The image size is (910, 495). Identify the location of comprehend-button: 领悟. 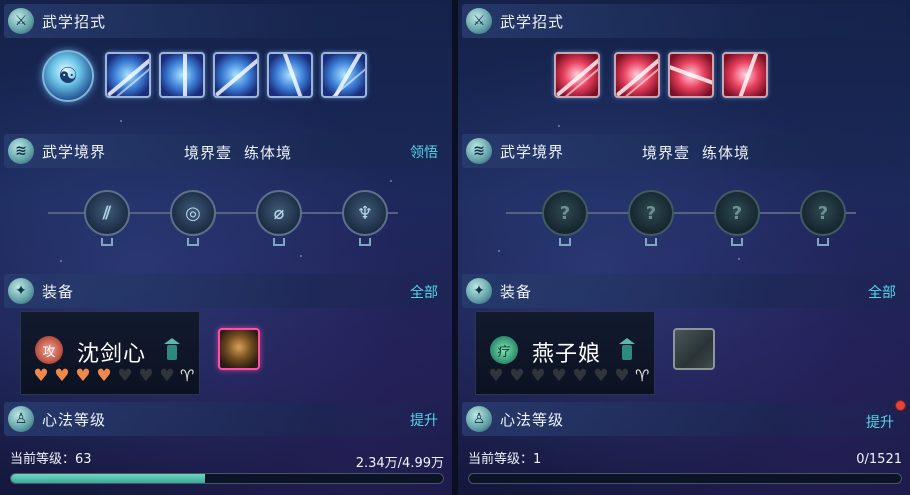
(424, 152).